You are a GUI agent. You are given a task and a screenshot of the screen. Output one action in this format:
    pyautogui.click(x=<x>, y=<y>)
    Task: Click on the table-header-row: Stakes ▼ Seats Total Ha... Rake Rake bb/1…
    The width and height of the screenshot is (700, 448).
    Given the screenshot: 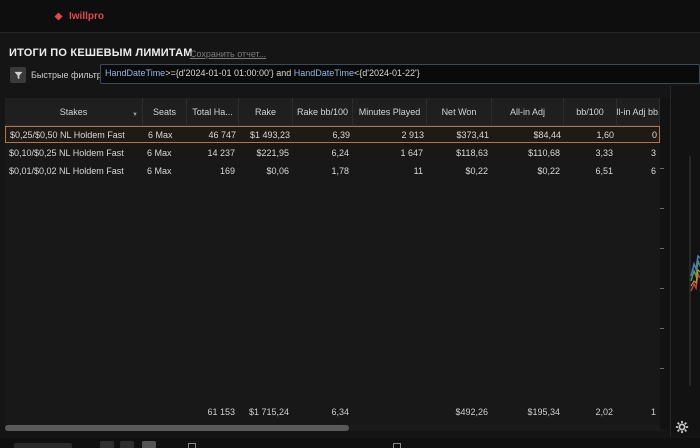 What is the action you would take?
    pyautogui.click(x=332, y=112)
    